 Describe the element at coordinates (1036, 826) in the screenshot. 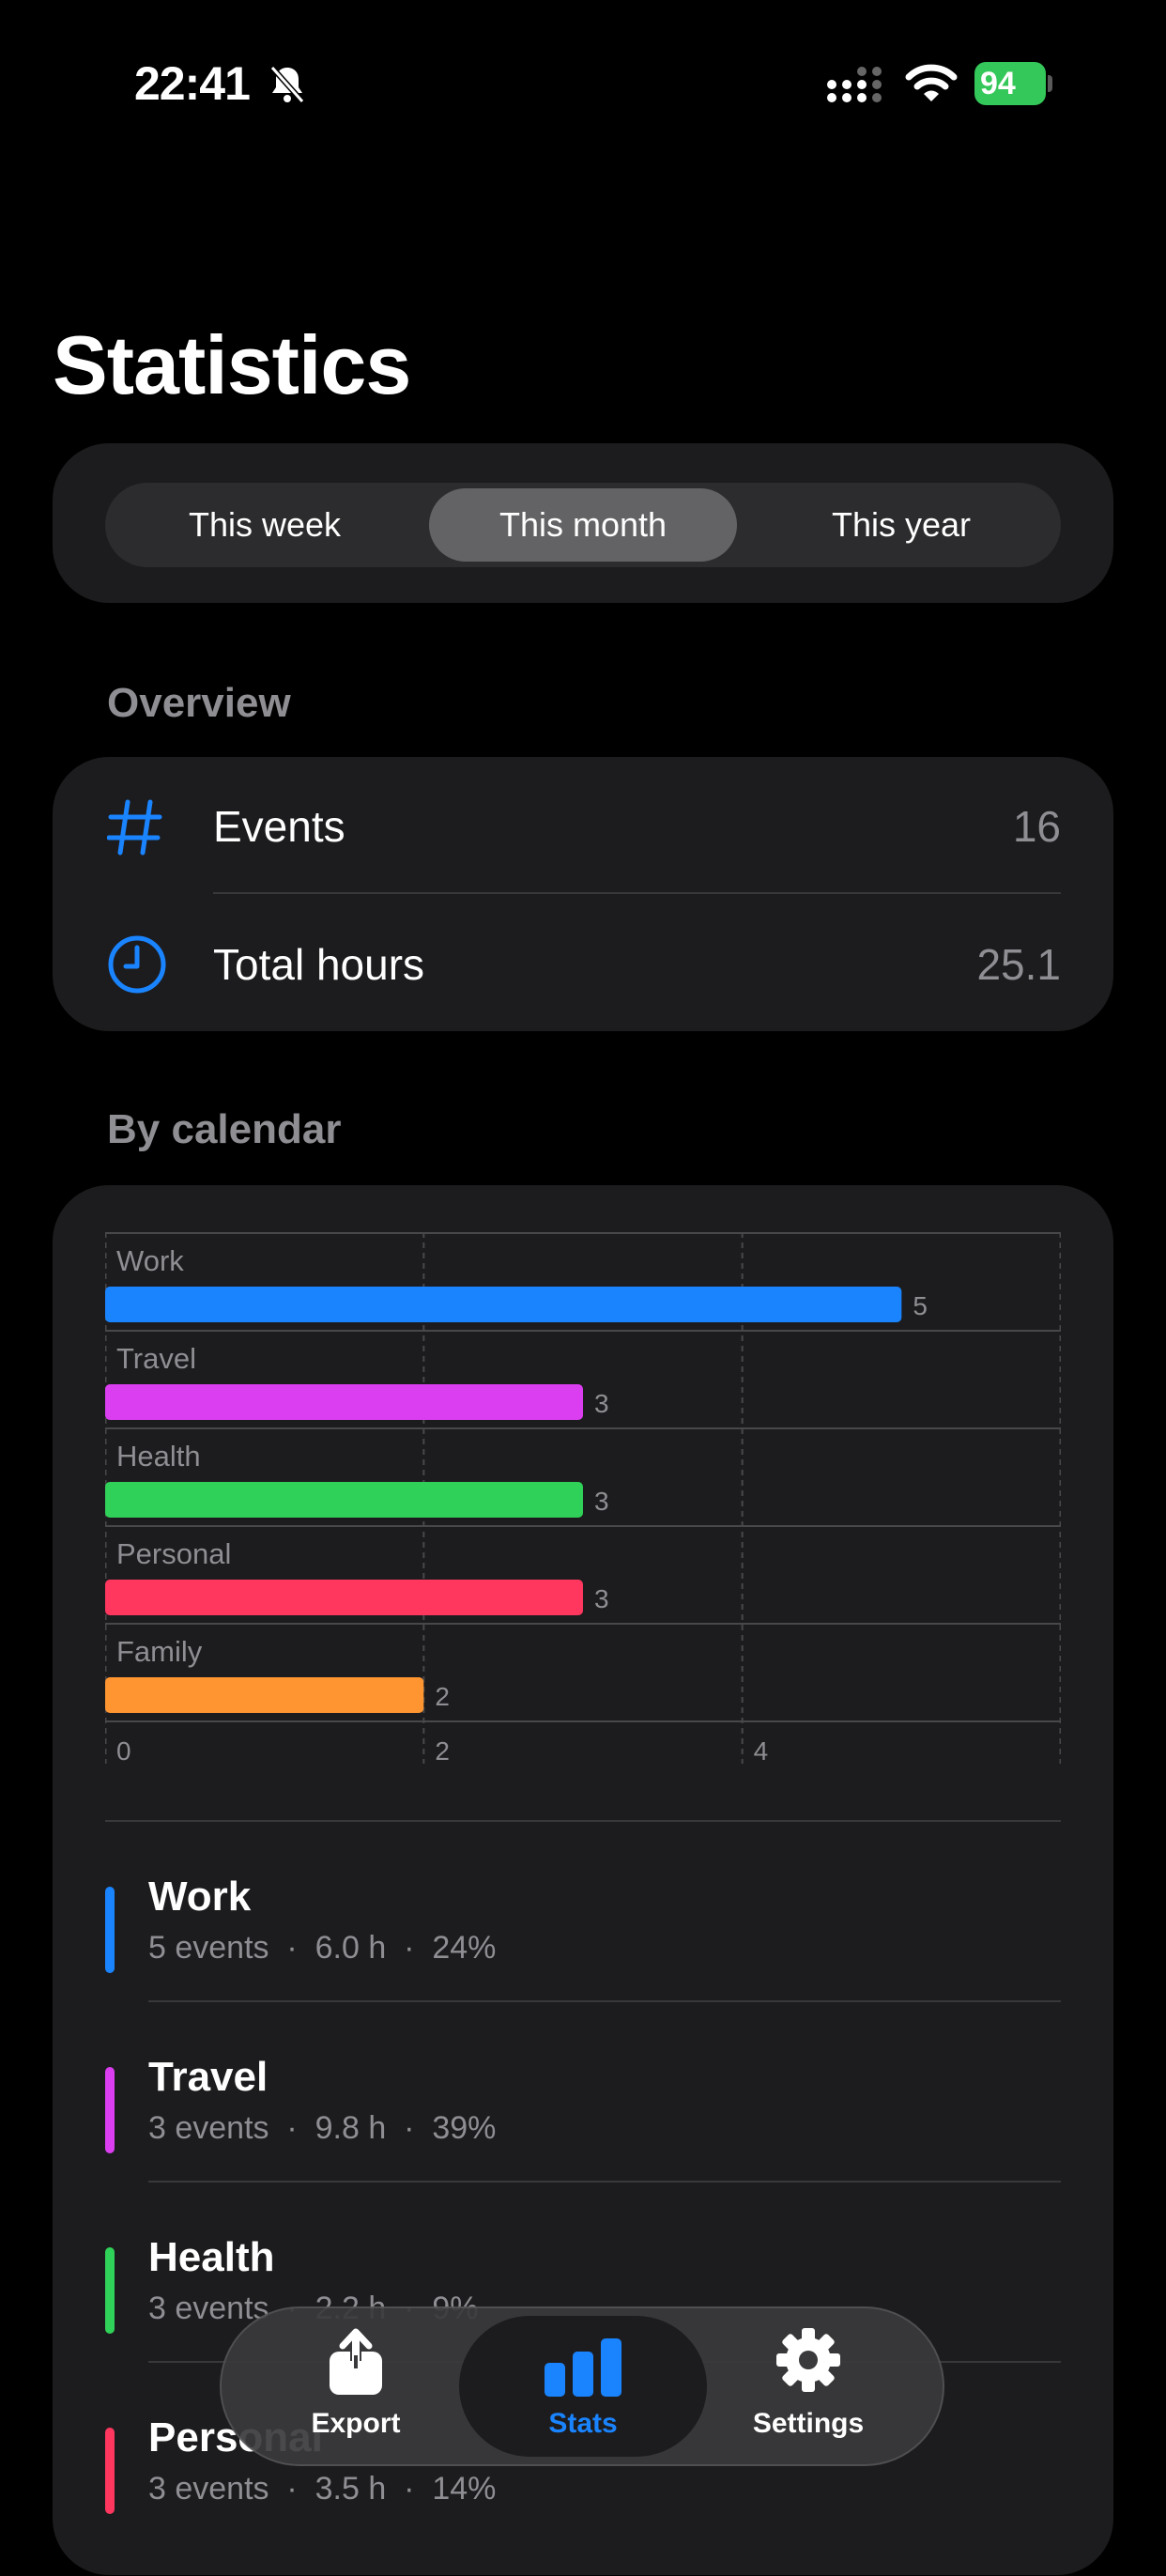

I see `events-value: 16` at that location.